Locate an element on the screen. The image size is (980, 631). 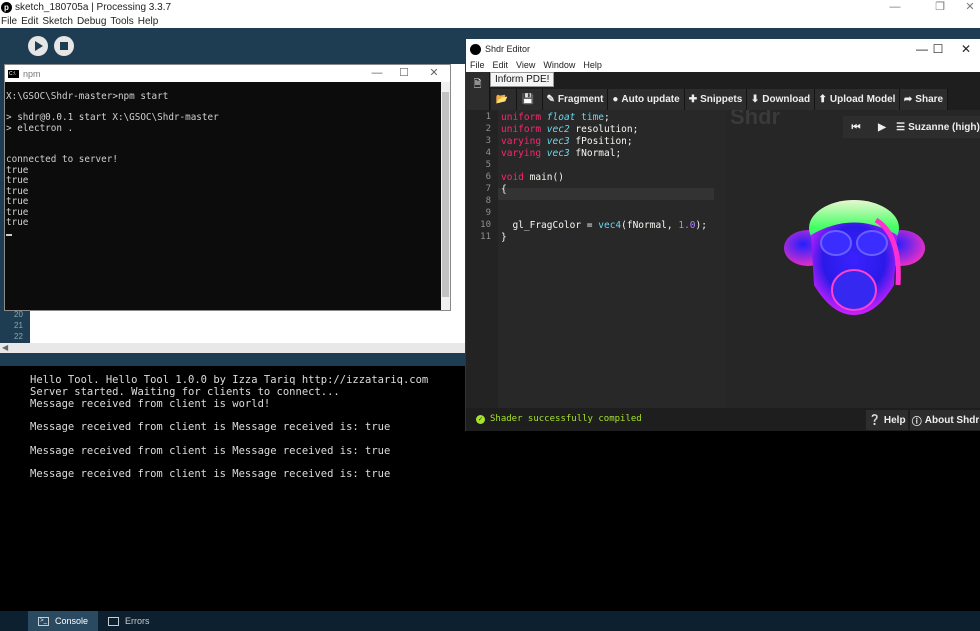
shdr-window-title: Shdr Editor is located at coordinates (508, 49).